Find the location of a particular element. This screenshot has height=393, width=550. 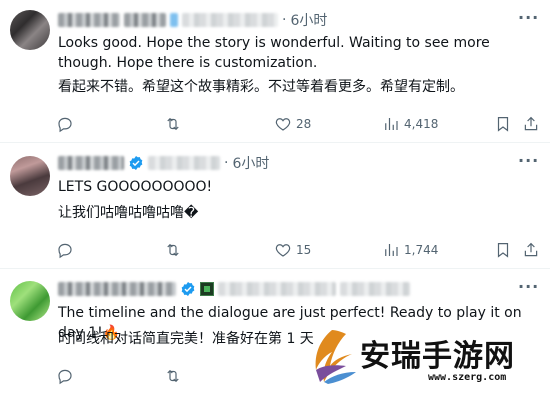

tweet-header is located at coordinates (234, 289).